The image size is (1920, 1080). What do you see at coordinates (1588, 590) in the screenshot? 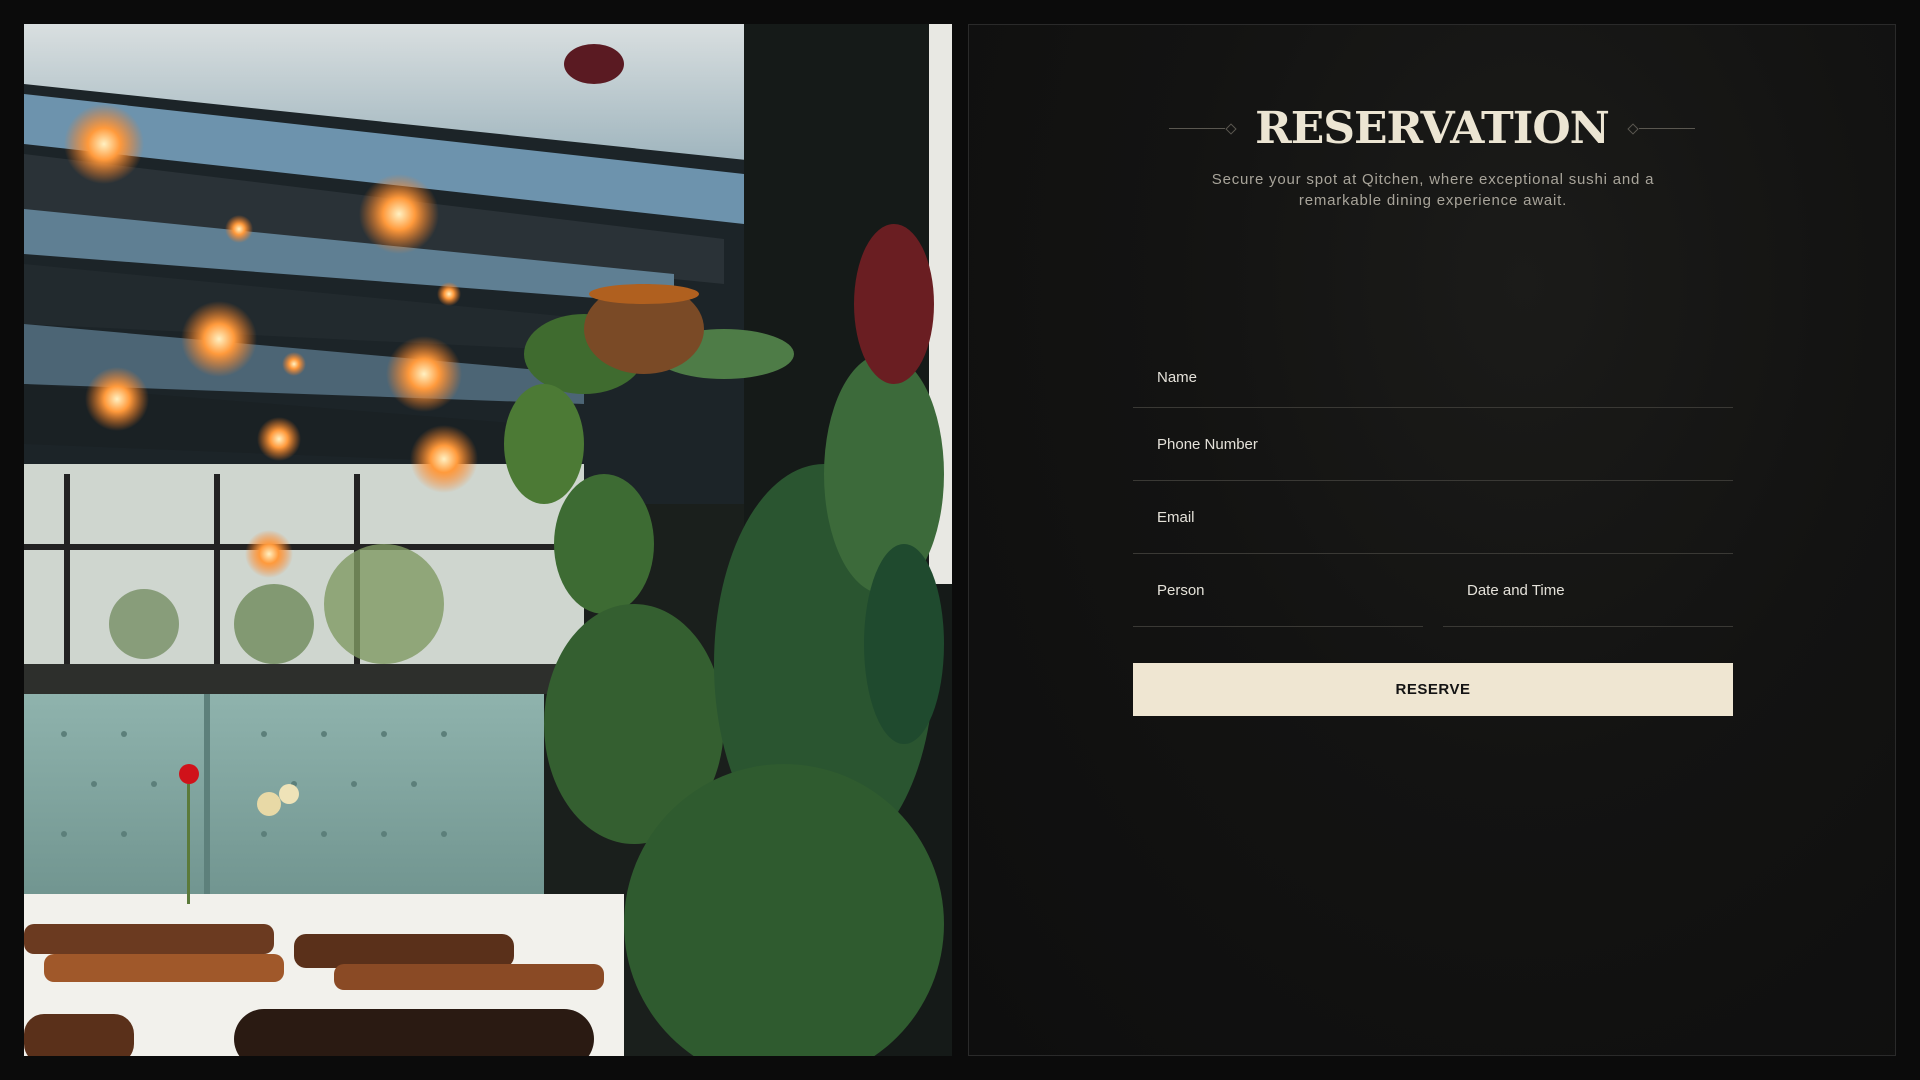
I see `datetime-field: Date and Time` at bounding box center [1588, 590].